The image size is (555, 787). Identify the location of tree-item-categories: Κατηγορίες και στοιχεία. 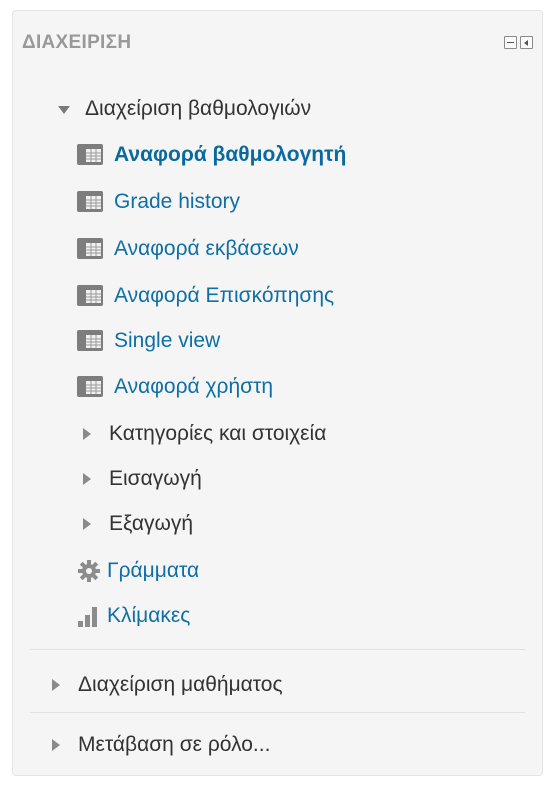
(204, 434).